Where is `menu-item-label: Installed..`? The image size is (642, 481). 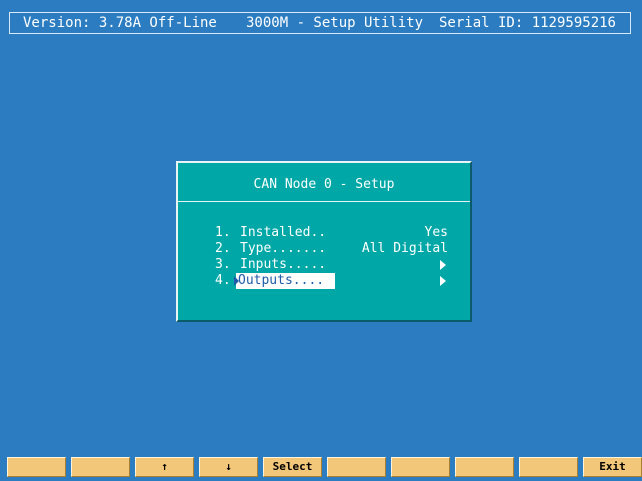 menu-item-label: Installed.. is located at coordinates (283, 232).